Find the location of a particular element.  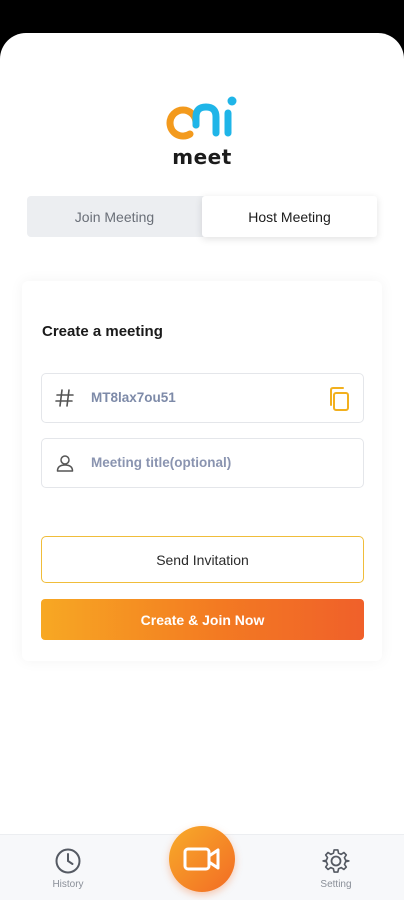

send-invitation-button: Send Invitation is located at coordinates (202, 559).